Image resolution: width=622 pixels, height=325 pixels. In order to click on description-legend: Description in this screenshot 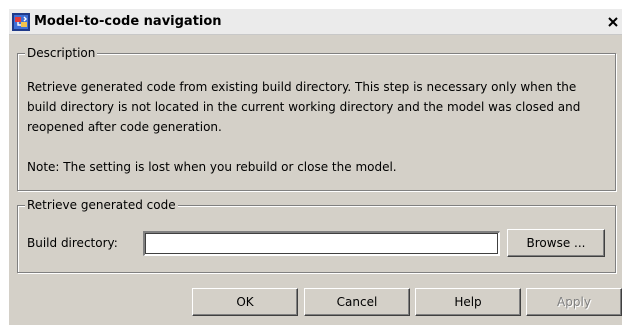, I will do `click(61, 53)`.